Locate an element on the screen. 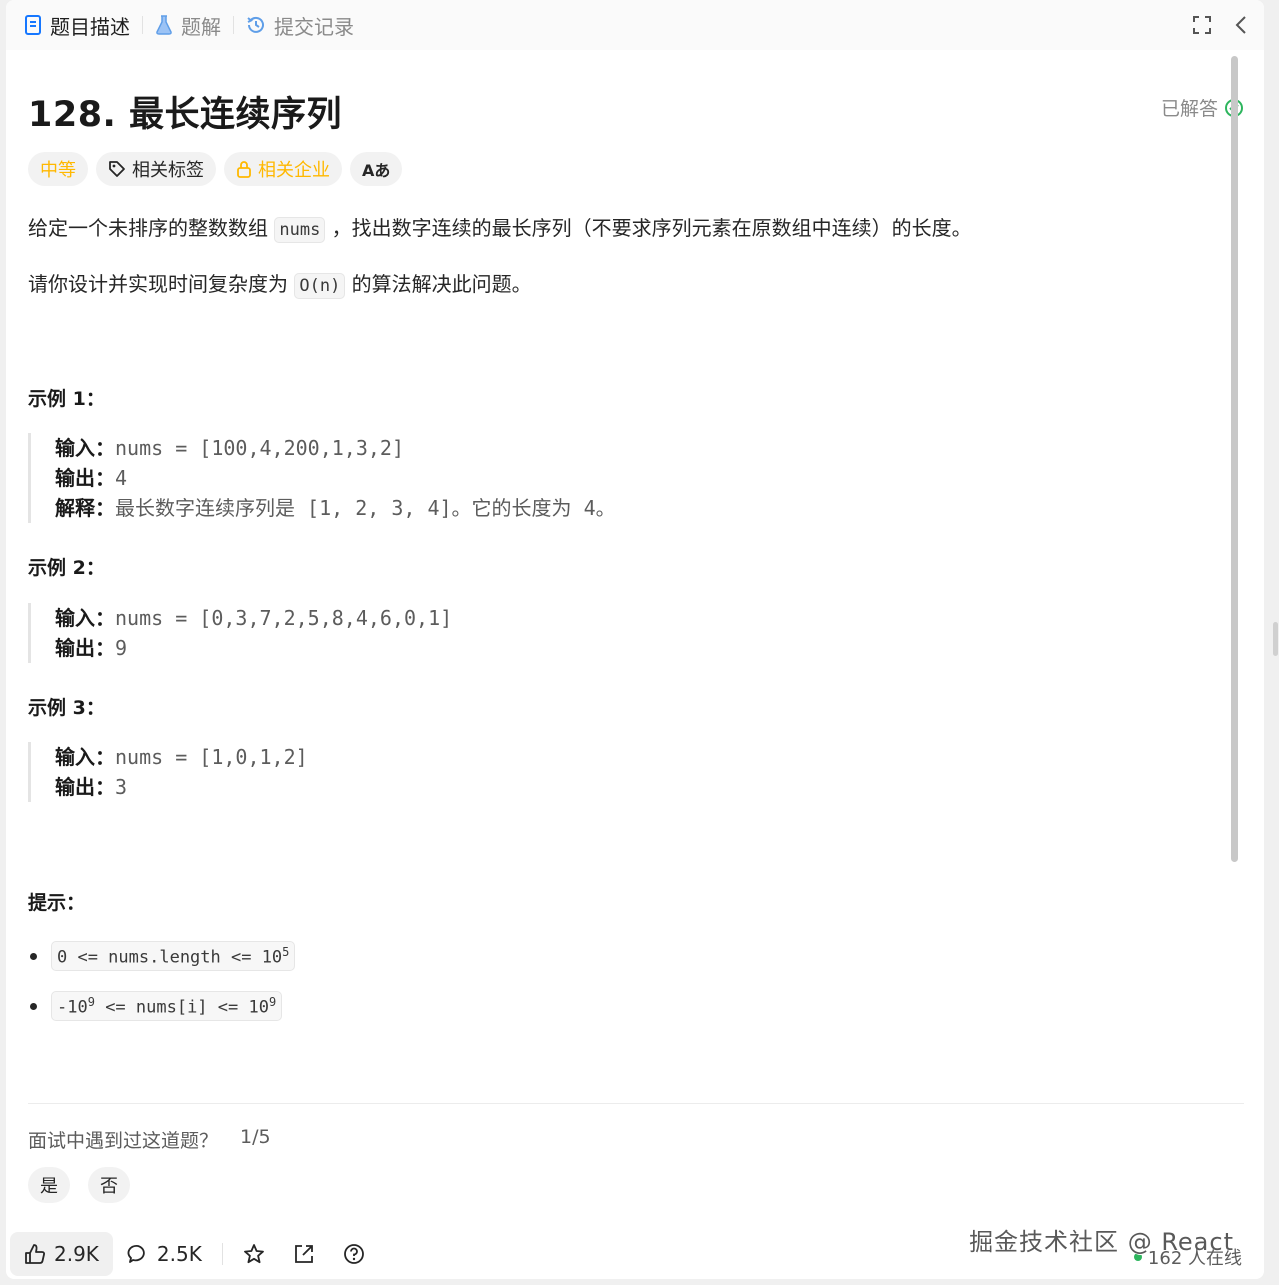 The height and width of the screenshot is (1285, 1279). description-text: 给定一个未排序的整数数组 is located at coordinates (148, 228).